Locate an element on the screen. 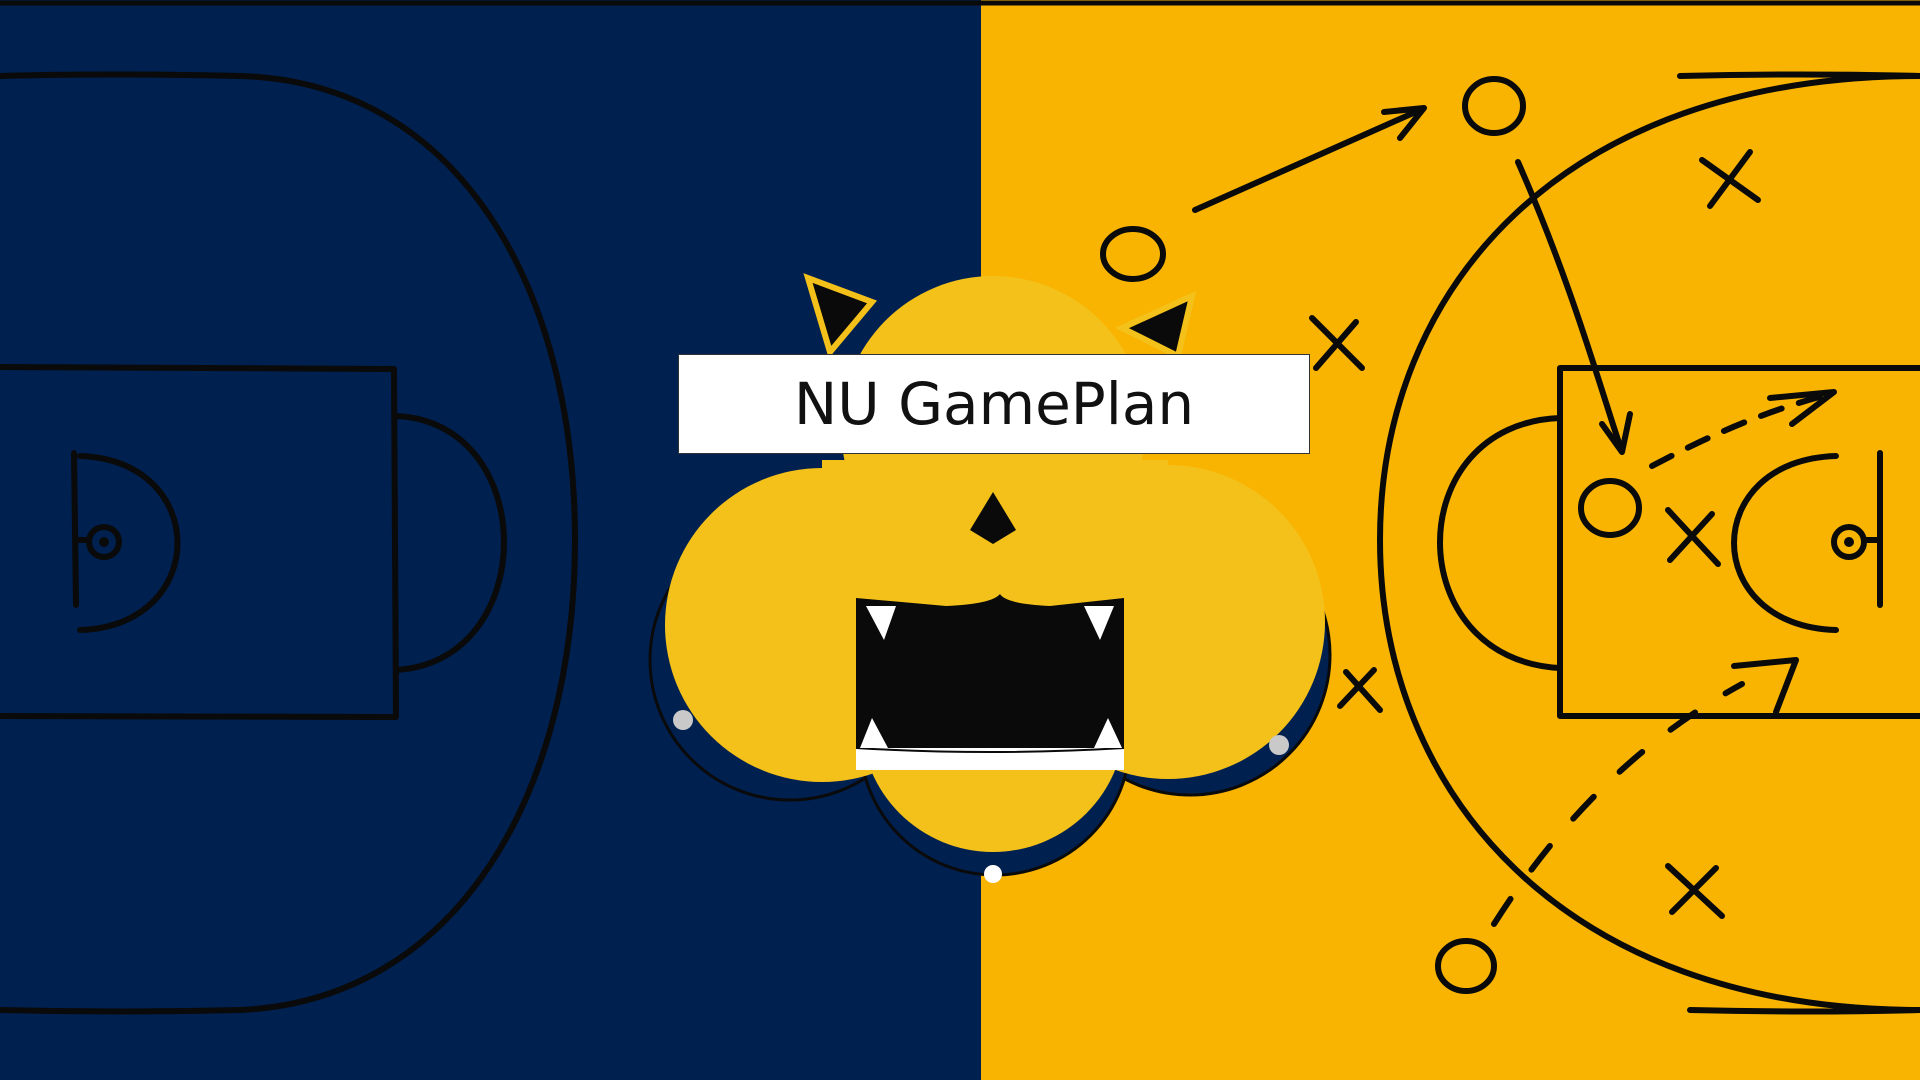  left-backboard is located at coordinates (75, 529).